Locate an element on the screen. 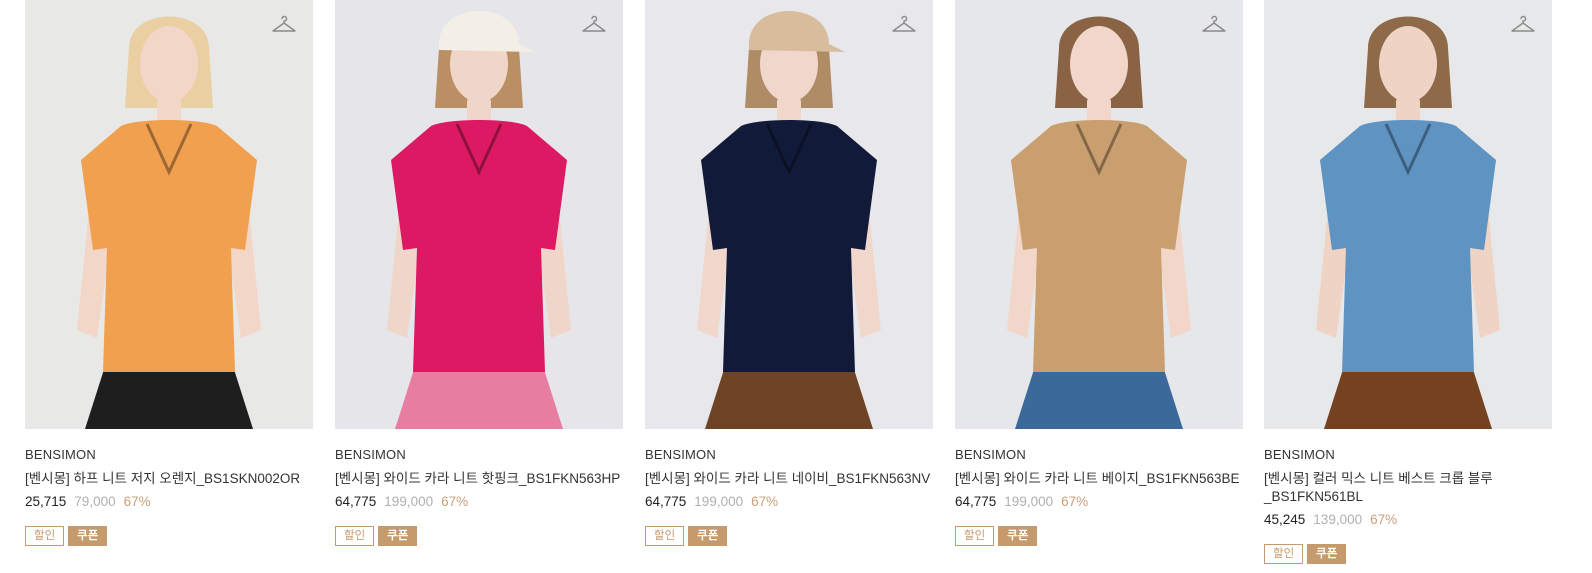 This screenshot has width=1592, height=573. price-row: 25,715 79,000 67% is located at coordinates (169, 502).